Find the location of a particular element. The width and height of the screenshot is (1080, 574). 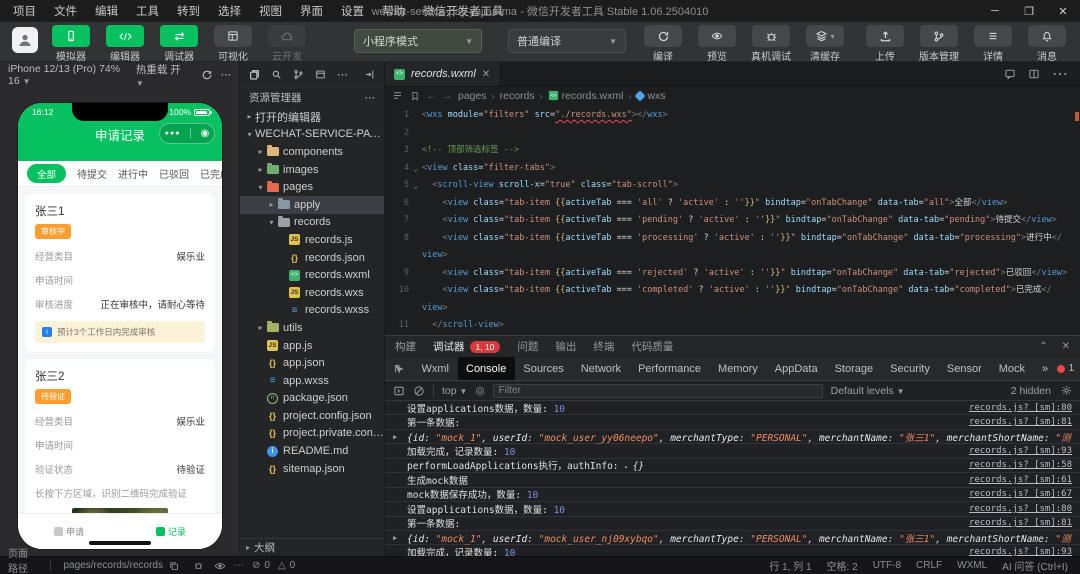

tree-item-records.wxs: JS records.wxs is located at coordinates (312, 293).